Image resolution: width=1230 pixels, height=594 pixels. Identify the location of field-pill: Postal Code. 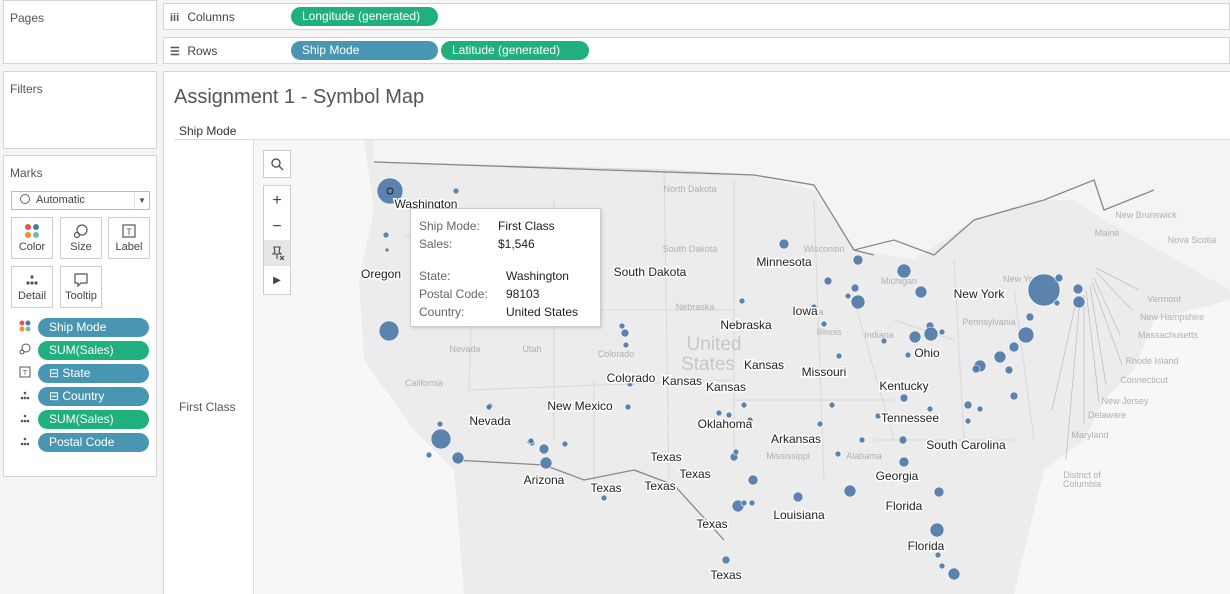
(93, 442).